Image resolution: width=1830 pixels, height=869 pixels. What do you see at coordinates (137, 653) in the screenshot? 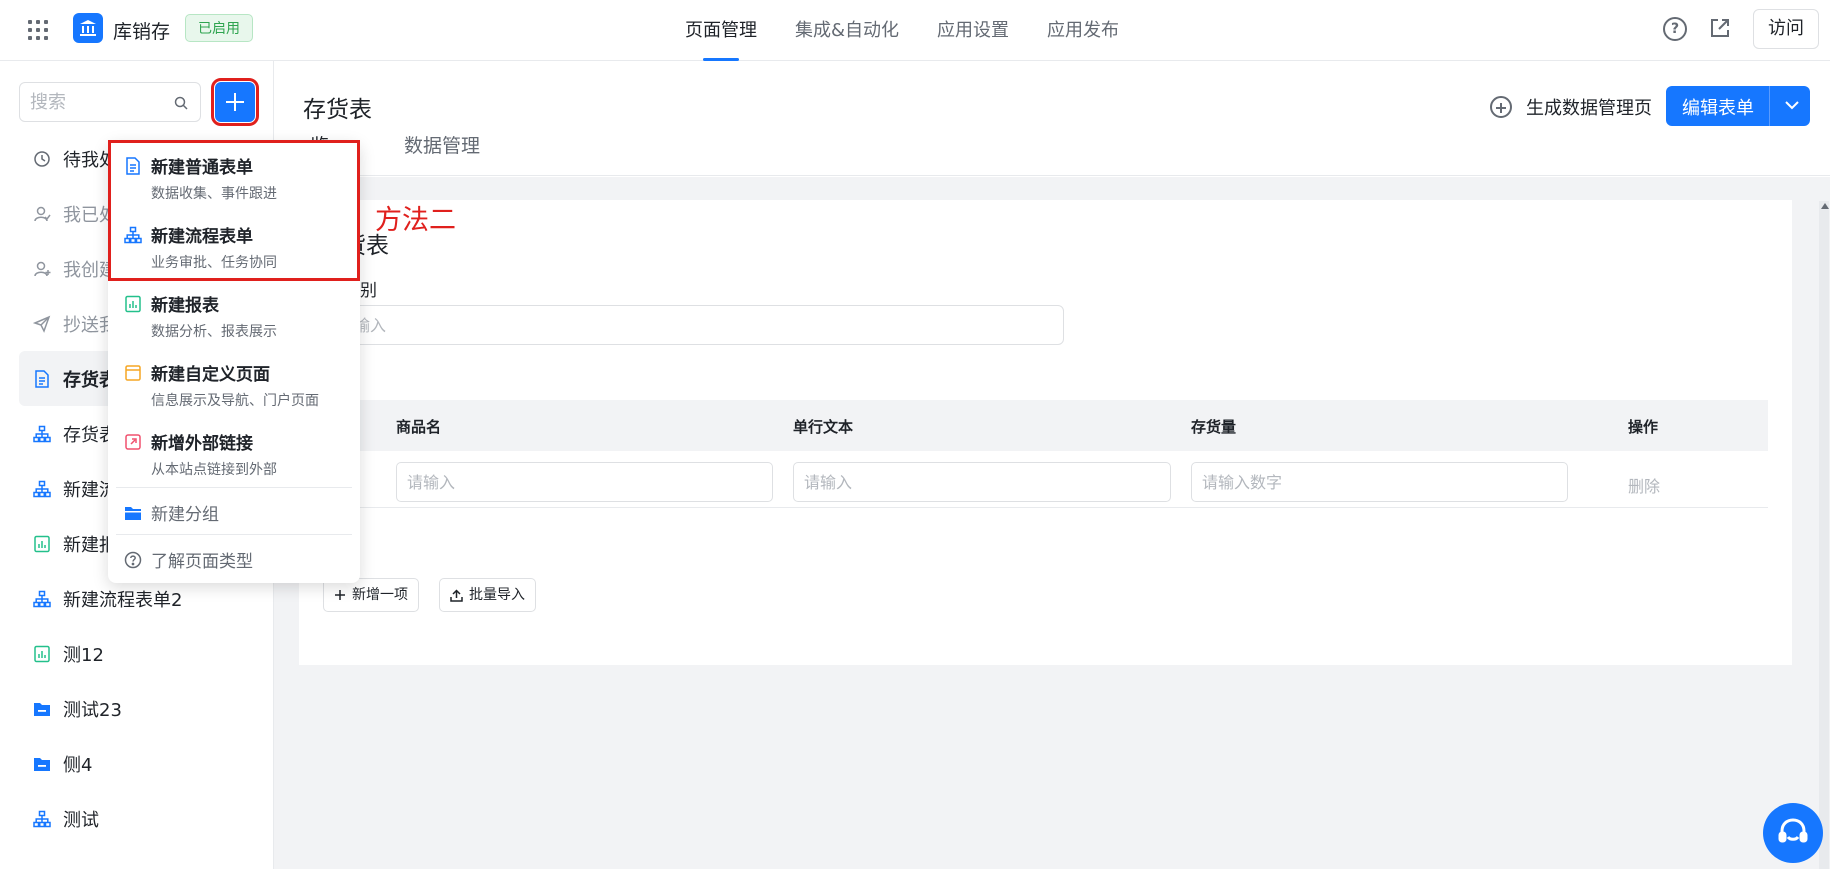
I see `sidebar-item-test12: 测12` at bounding box center [137, 653].